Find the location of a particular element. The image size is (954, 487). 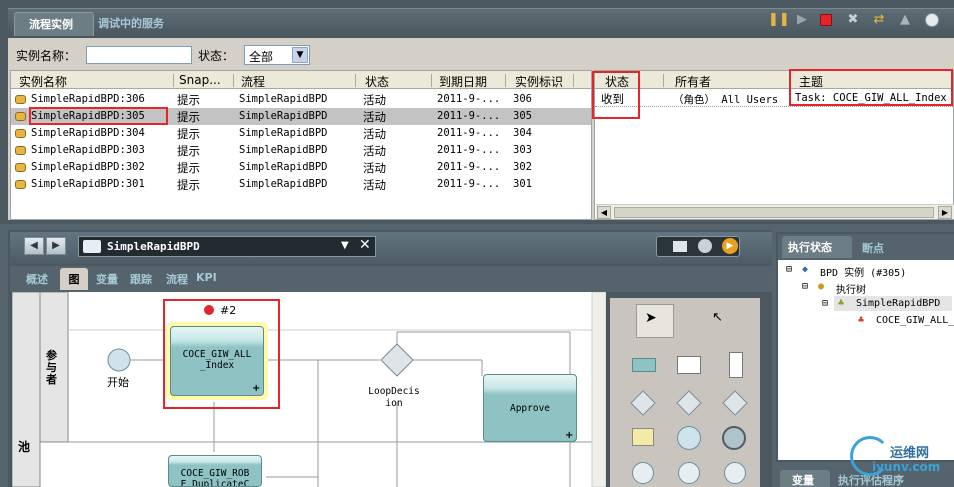

tab-process-instances: 流程实例 is located at coordinates (54, 24).